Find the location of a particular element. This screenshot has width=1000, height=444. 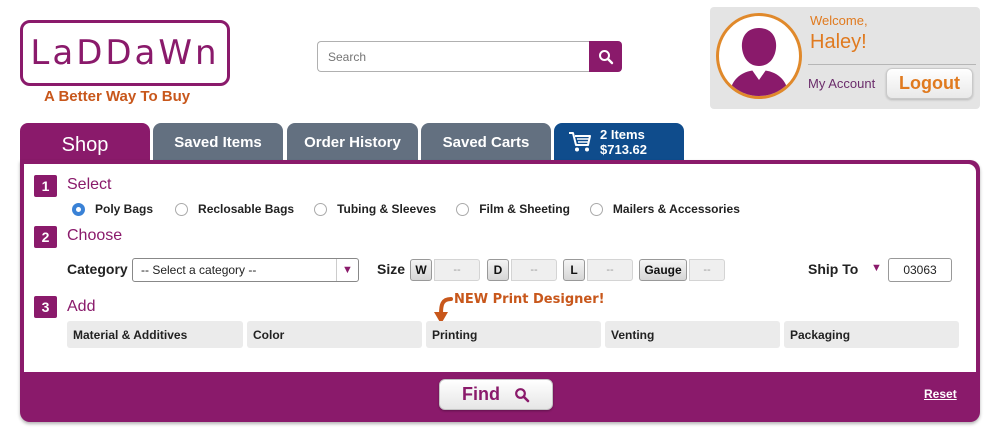

radio-tubing-sleeves: Tubing & Sleeves is located at coordinates (375, 209).